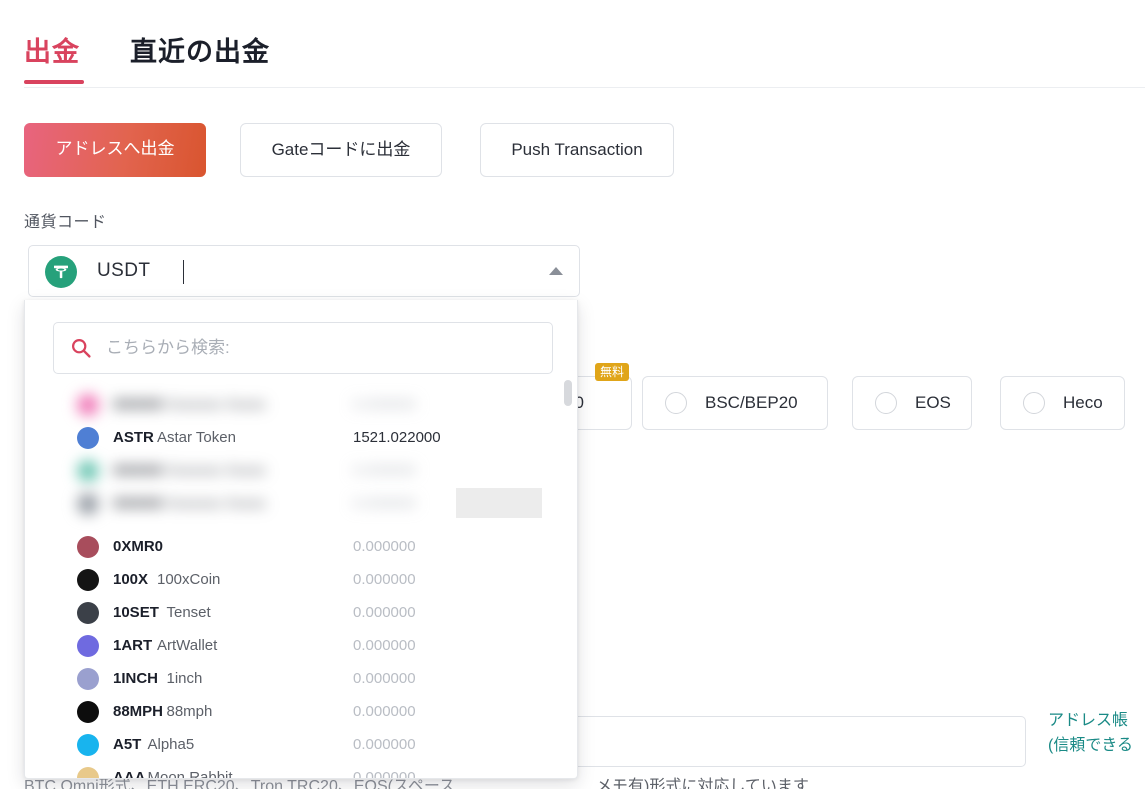 The height and width of the screenshot is (789, 1145). I want to click on tab-bar: 出金 直近の出金, so click(572, 44).